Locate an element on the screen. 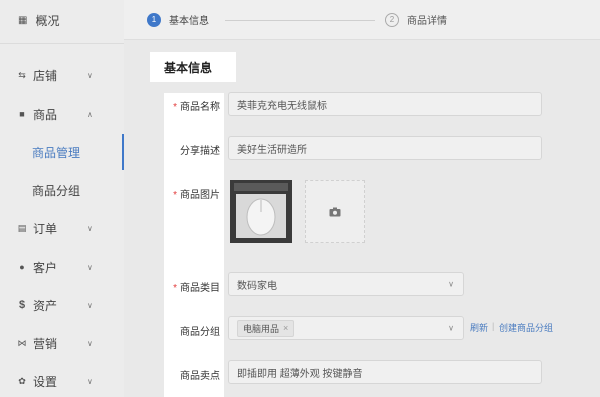  image-upload-button is located at coordinates (335, 211).